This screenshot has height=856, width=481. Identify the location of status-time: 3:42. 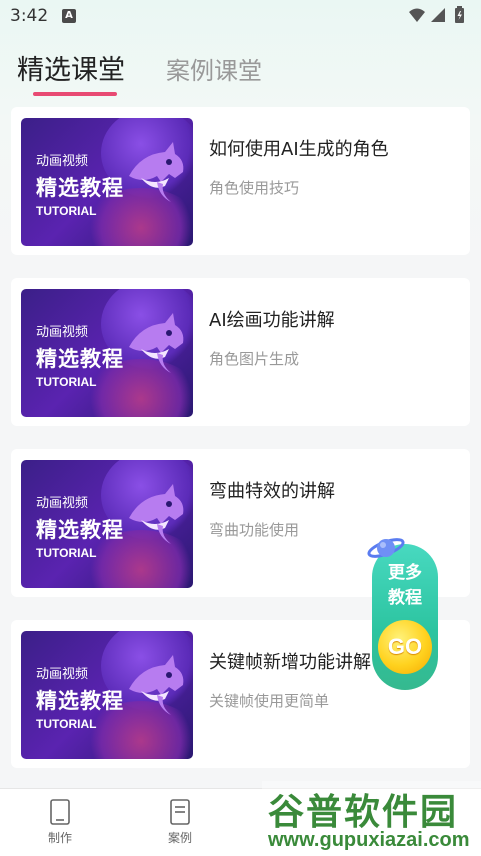
(29, 16).